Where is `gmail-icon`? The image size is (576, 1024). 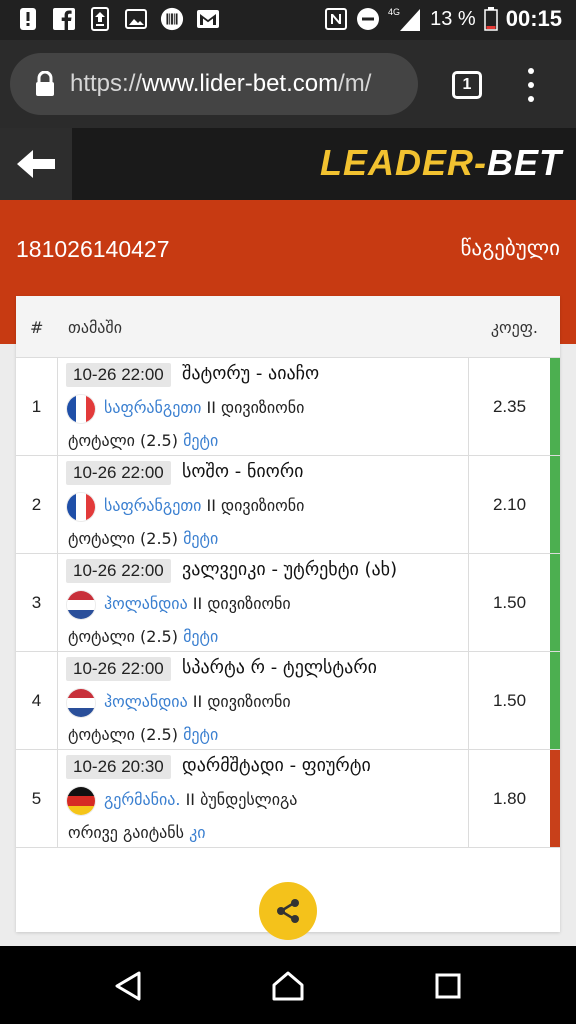 gmail-icon is located at coordinates (208, 19).